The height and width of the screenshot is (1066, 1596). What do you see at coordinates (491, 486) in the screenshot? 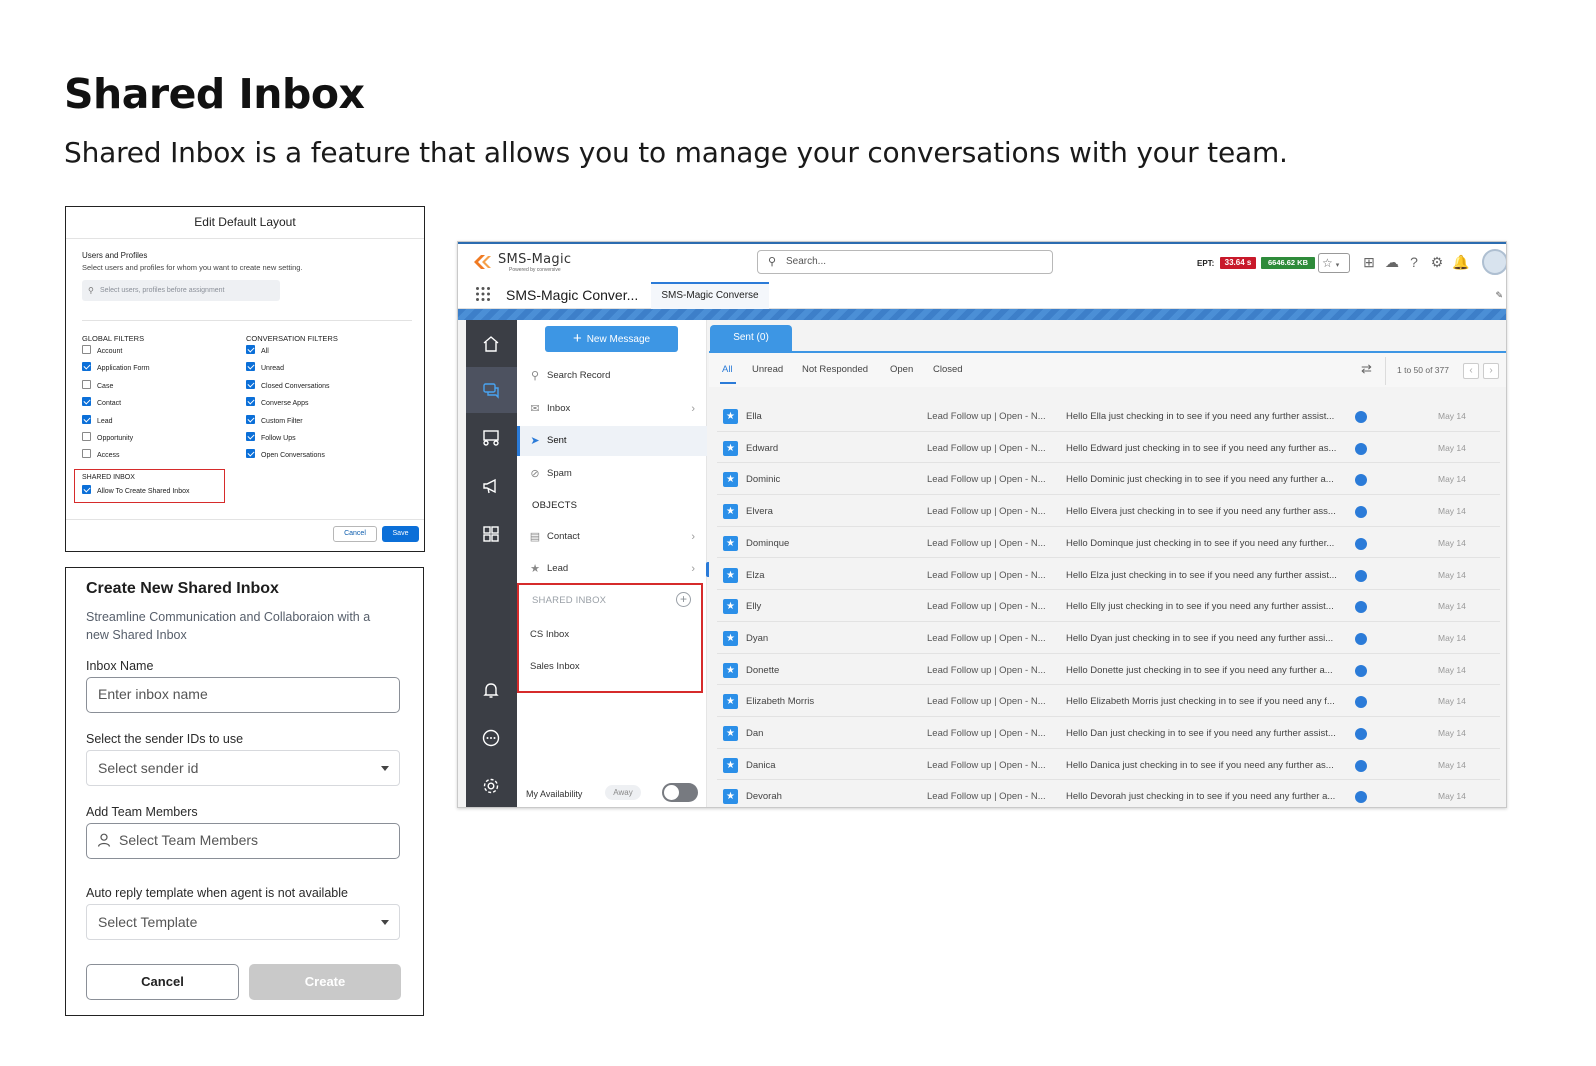
I see `rail-broadcast` at bounding box center [491, 486].